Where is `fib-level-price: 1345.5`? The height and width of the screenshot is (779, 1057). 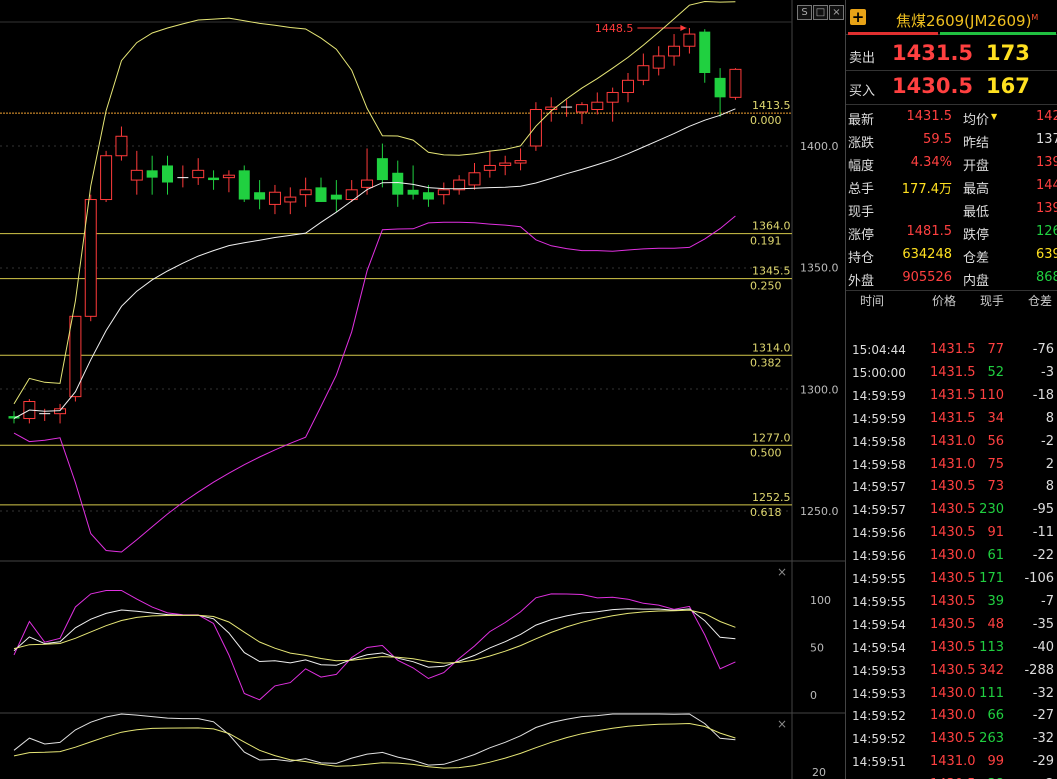
fib-level-price: 1345.5 is located at coordinates (771, 271).